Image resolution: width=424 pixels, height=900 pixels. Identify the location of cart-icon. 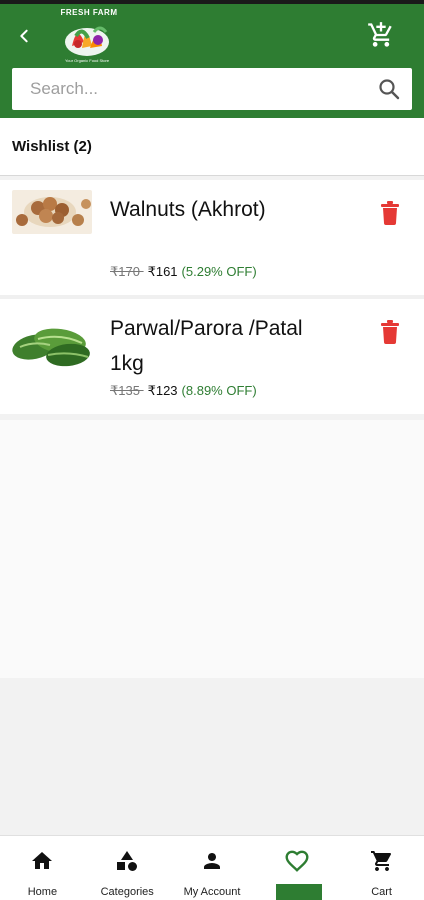
(380, 861).